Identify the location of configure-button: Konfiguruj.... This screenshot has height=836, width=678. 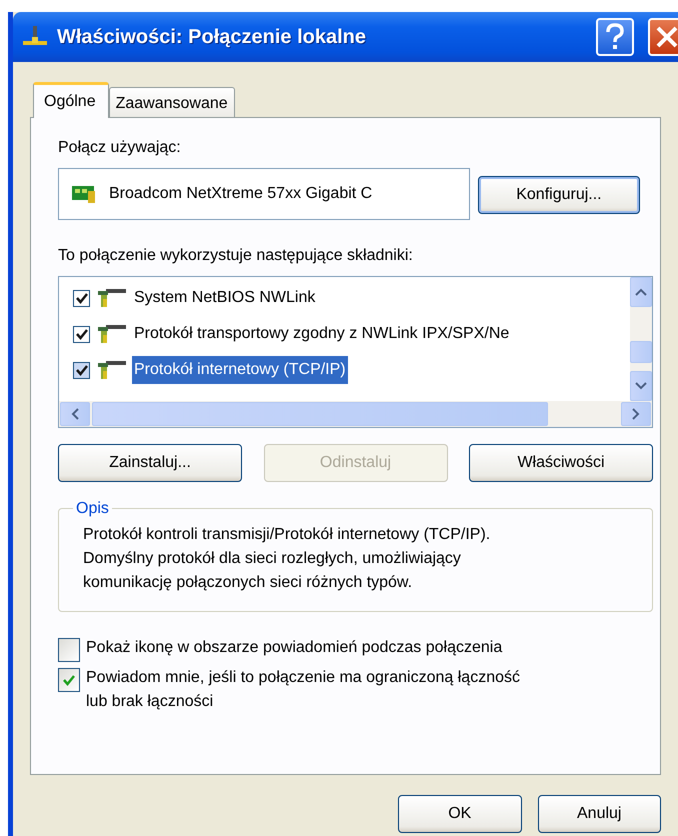
(559, 195).